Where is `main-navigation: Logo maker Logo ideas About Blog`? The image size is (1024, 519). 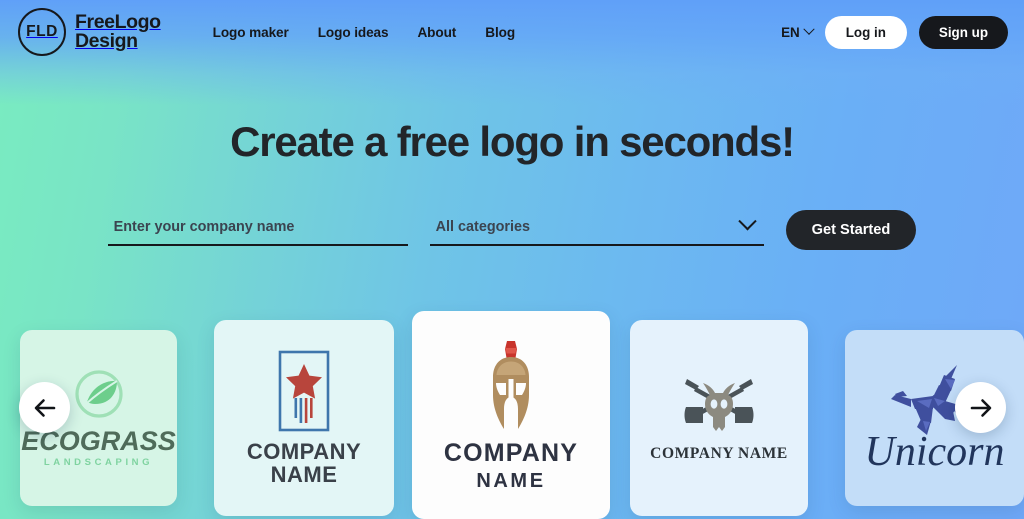
main-navigation: Logo maker Logo ideas About Blog is located at coordinates (364, 32).